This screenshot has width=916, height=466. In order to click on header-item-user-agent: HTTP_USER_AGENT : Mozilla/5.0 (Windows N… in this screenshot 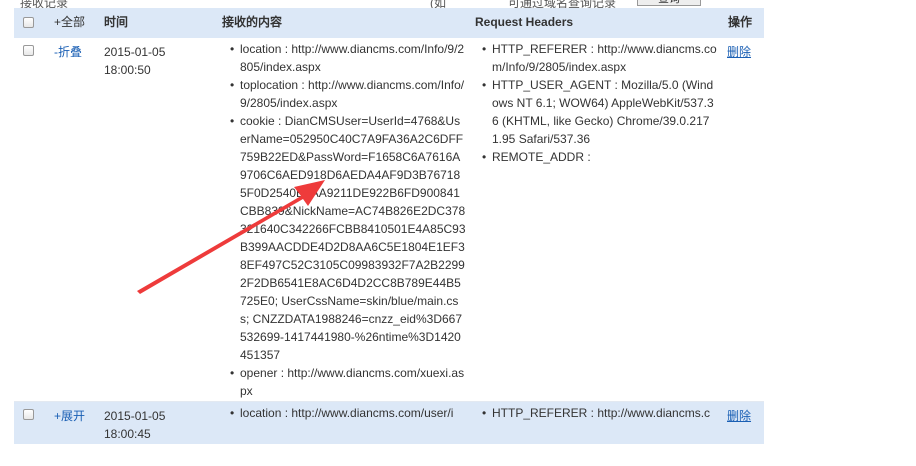, I will do `click(600, 112)`.